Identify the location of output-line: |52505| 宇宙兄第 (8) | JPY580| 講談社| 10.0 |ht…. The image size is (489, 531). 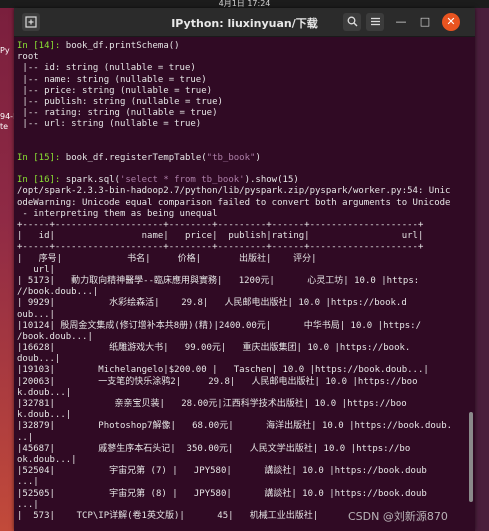
(222, 493).